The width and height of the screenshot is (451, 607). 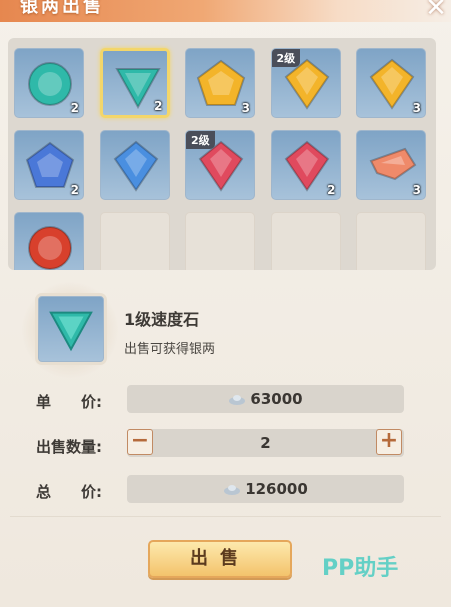 I want to click on diamond-yellow-gem-icon, so click(x=392, y=84).